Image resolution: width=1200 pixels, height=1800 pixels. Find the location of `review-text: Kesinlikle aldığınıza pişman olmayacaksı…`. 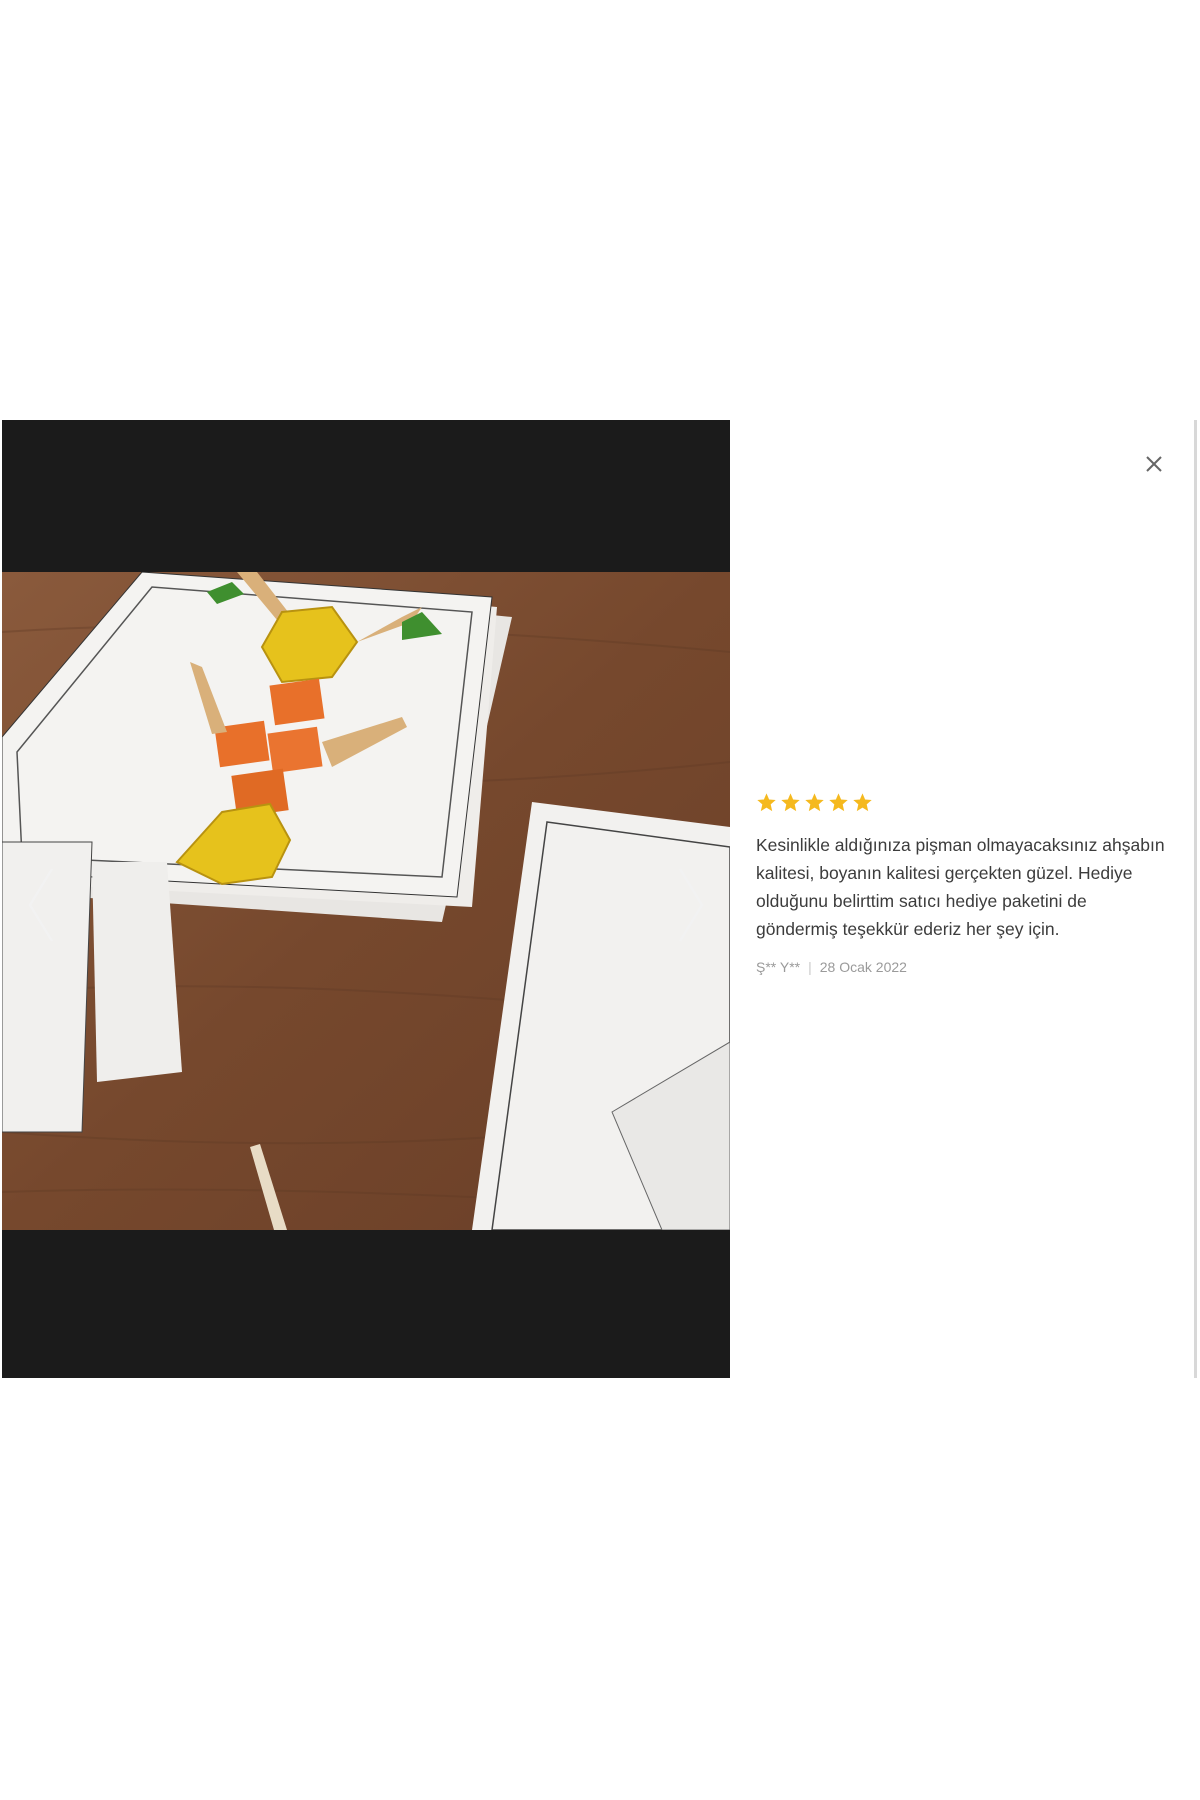

review-text: Kesinlikle aldığınıza pişman olmayacaksı… is located at coordinates (960, 887).